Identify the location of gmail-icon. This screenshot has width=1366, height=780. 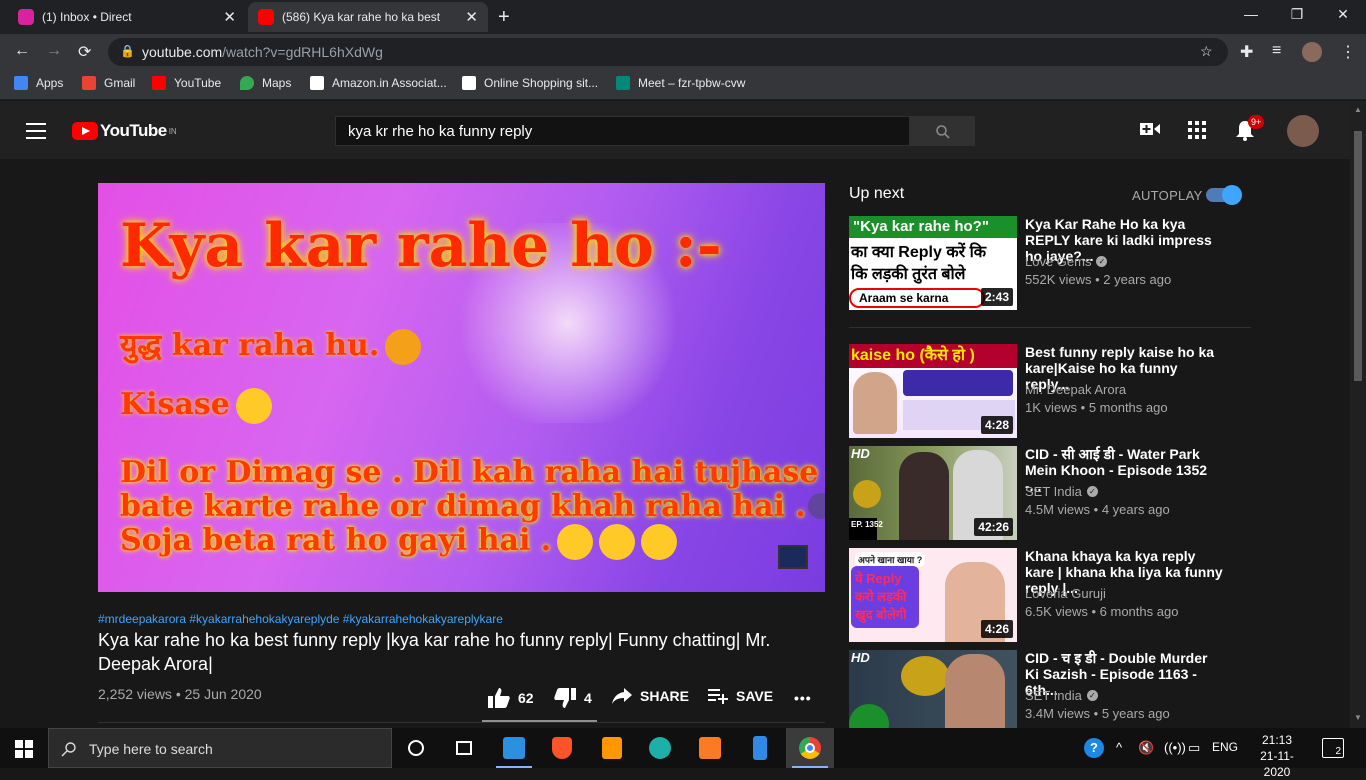
(89, 83).